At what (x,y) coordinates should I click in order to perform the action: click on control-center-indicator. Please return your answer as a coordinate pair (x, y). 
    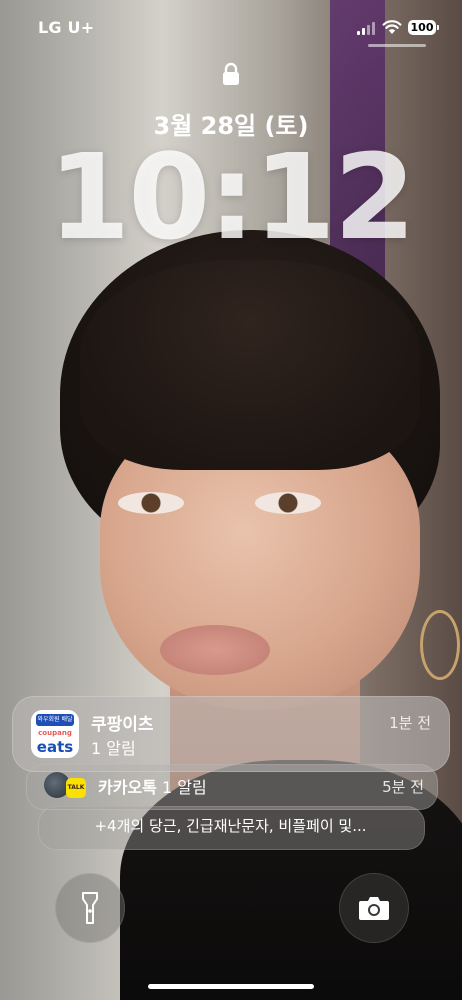
    Looking at the image, I should click on (397, 45).